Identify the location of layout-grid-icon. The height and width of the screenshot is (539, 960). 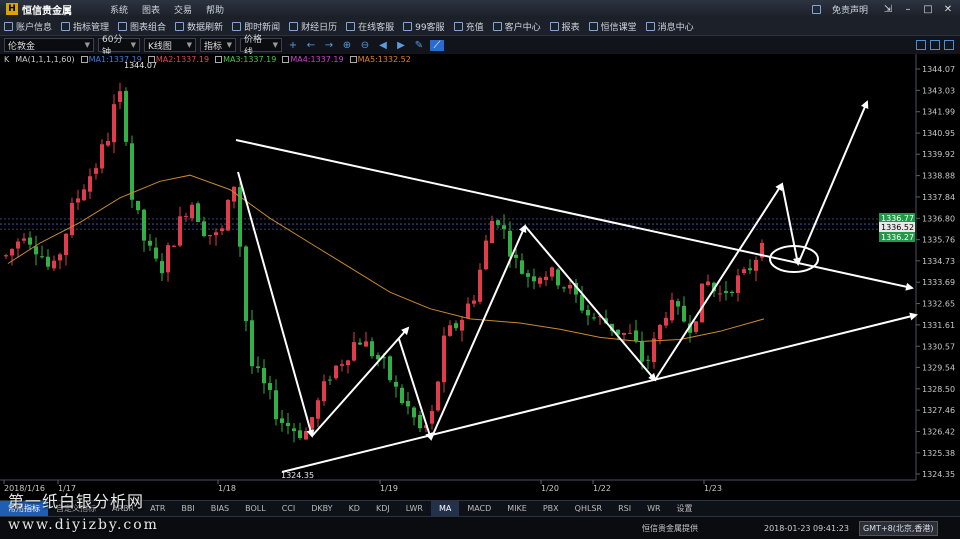
(949, 45).